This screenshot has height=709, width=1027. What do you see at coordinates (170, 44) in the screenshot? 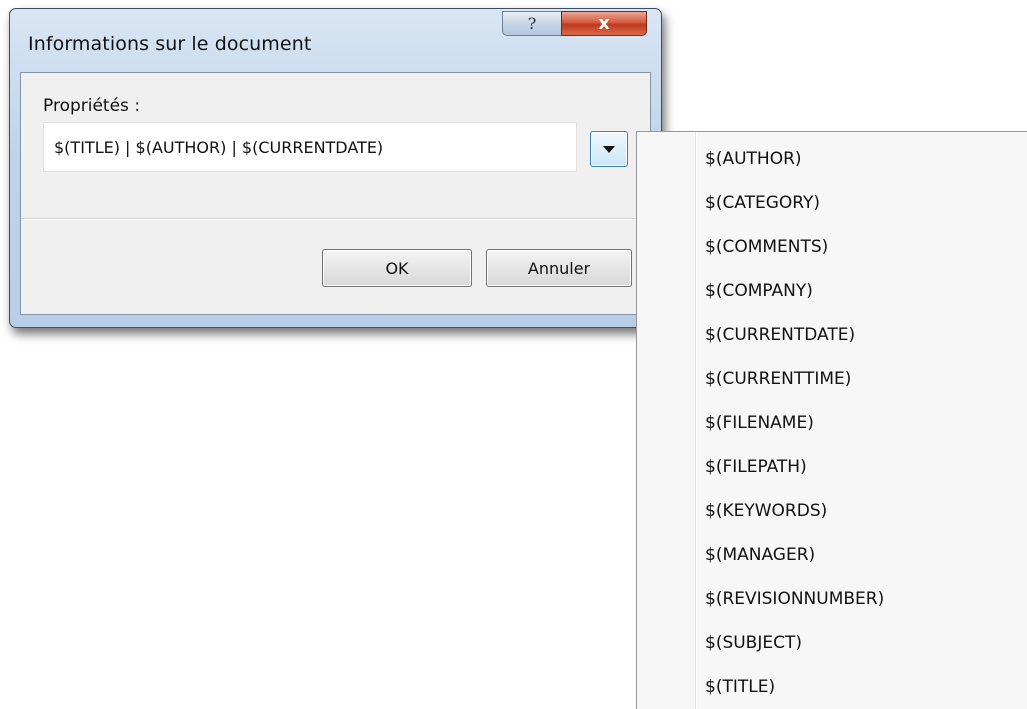
I see `dialog-title: Informations sur le document` at bounding box center [170, 44].